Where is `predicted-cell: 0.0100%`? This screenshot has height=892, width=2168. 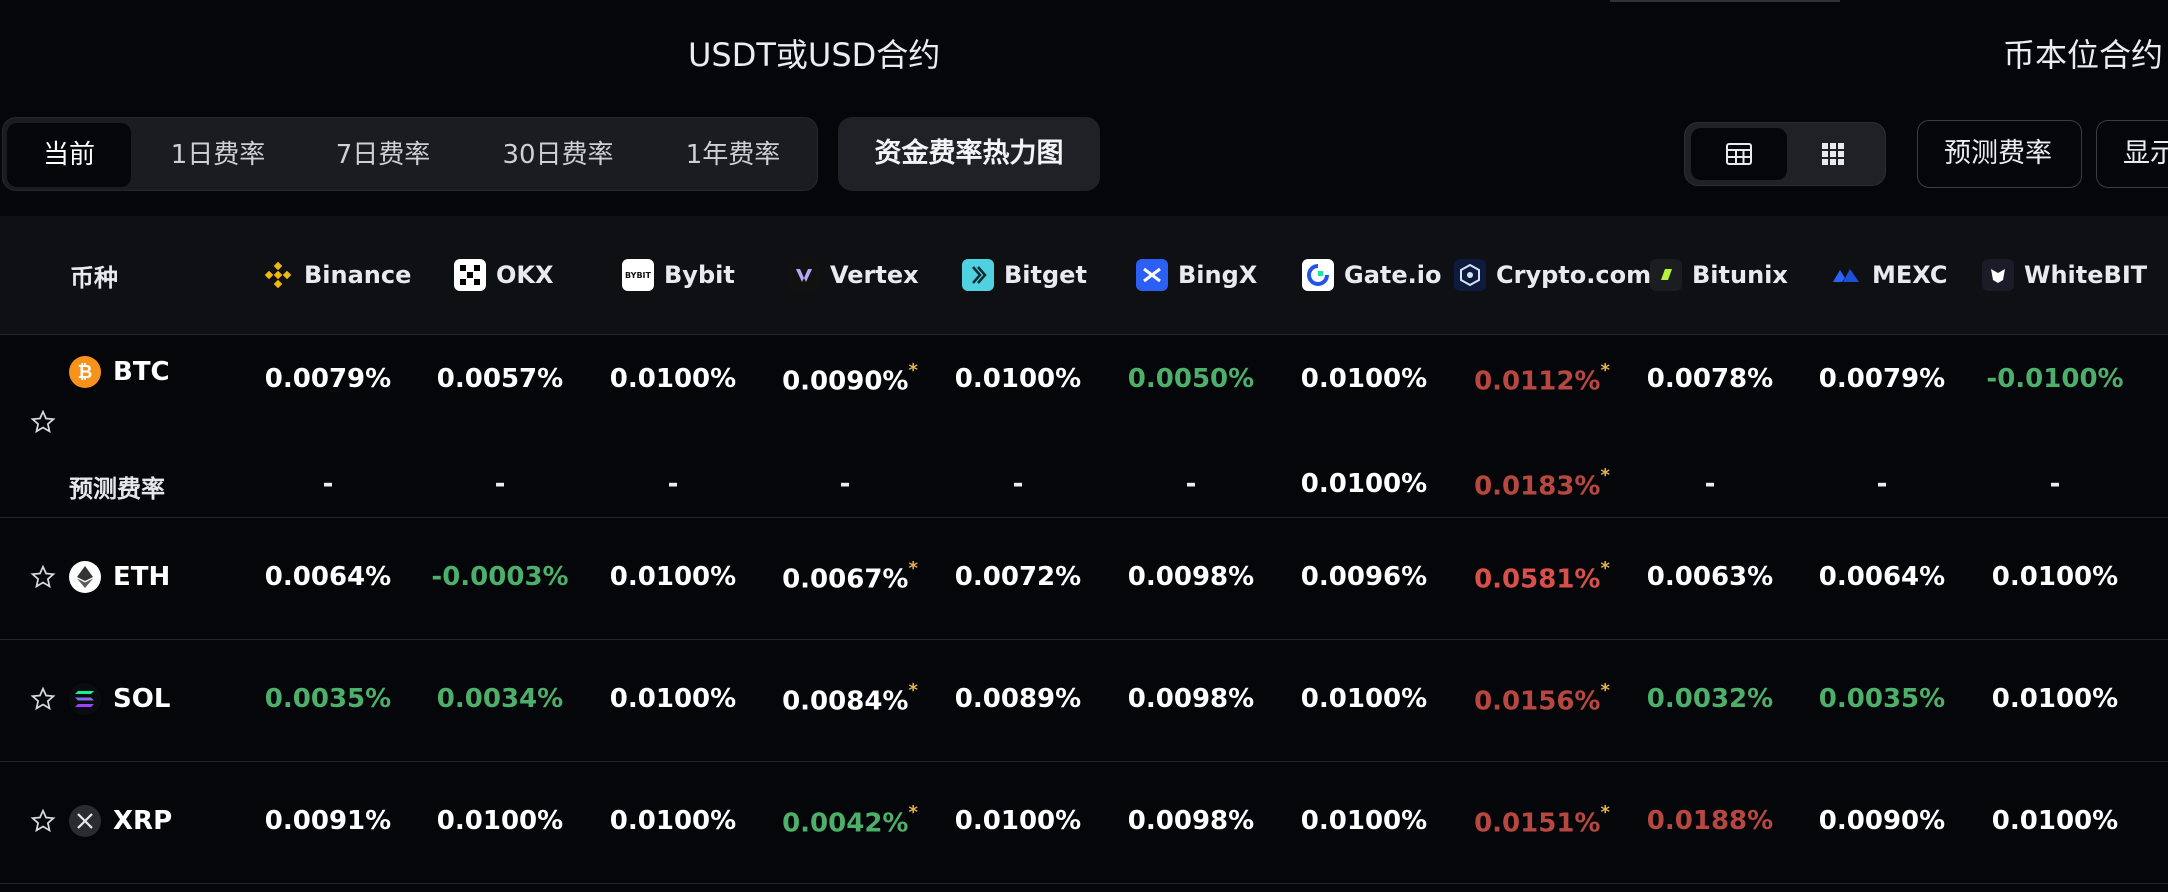
predicted-cell: 0.0100% is located at coordinates (1364, 484).